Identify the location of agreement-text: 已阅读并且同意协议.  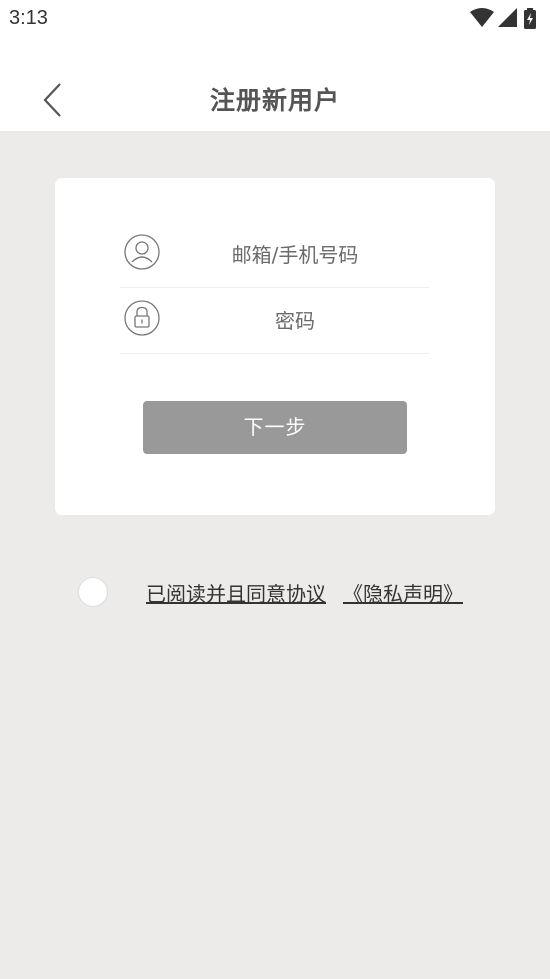
(236, 592).